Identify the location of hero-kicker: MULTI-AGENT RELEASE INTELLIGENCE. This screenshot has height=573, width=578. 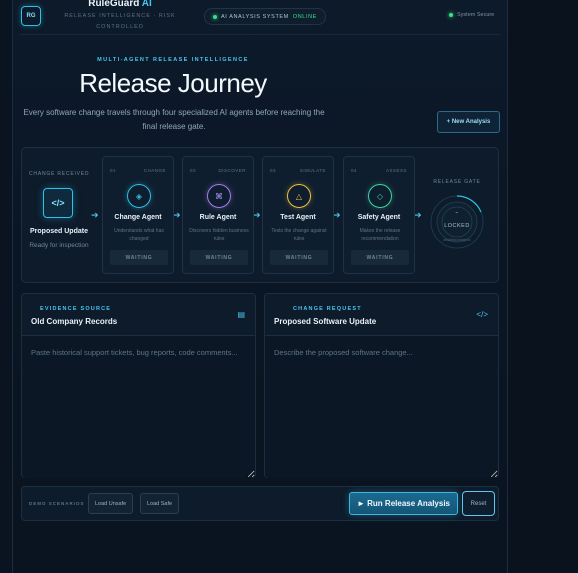
(173, 60).